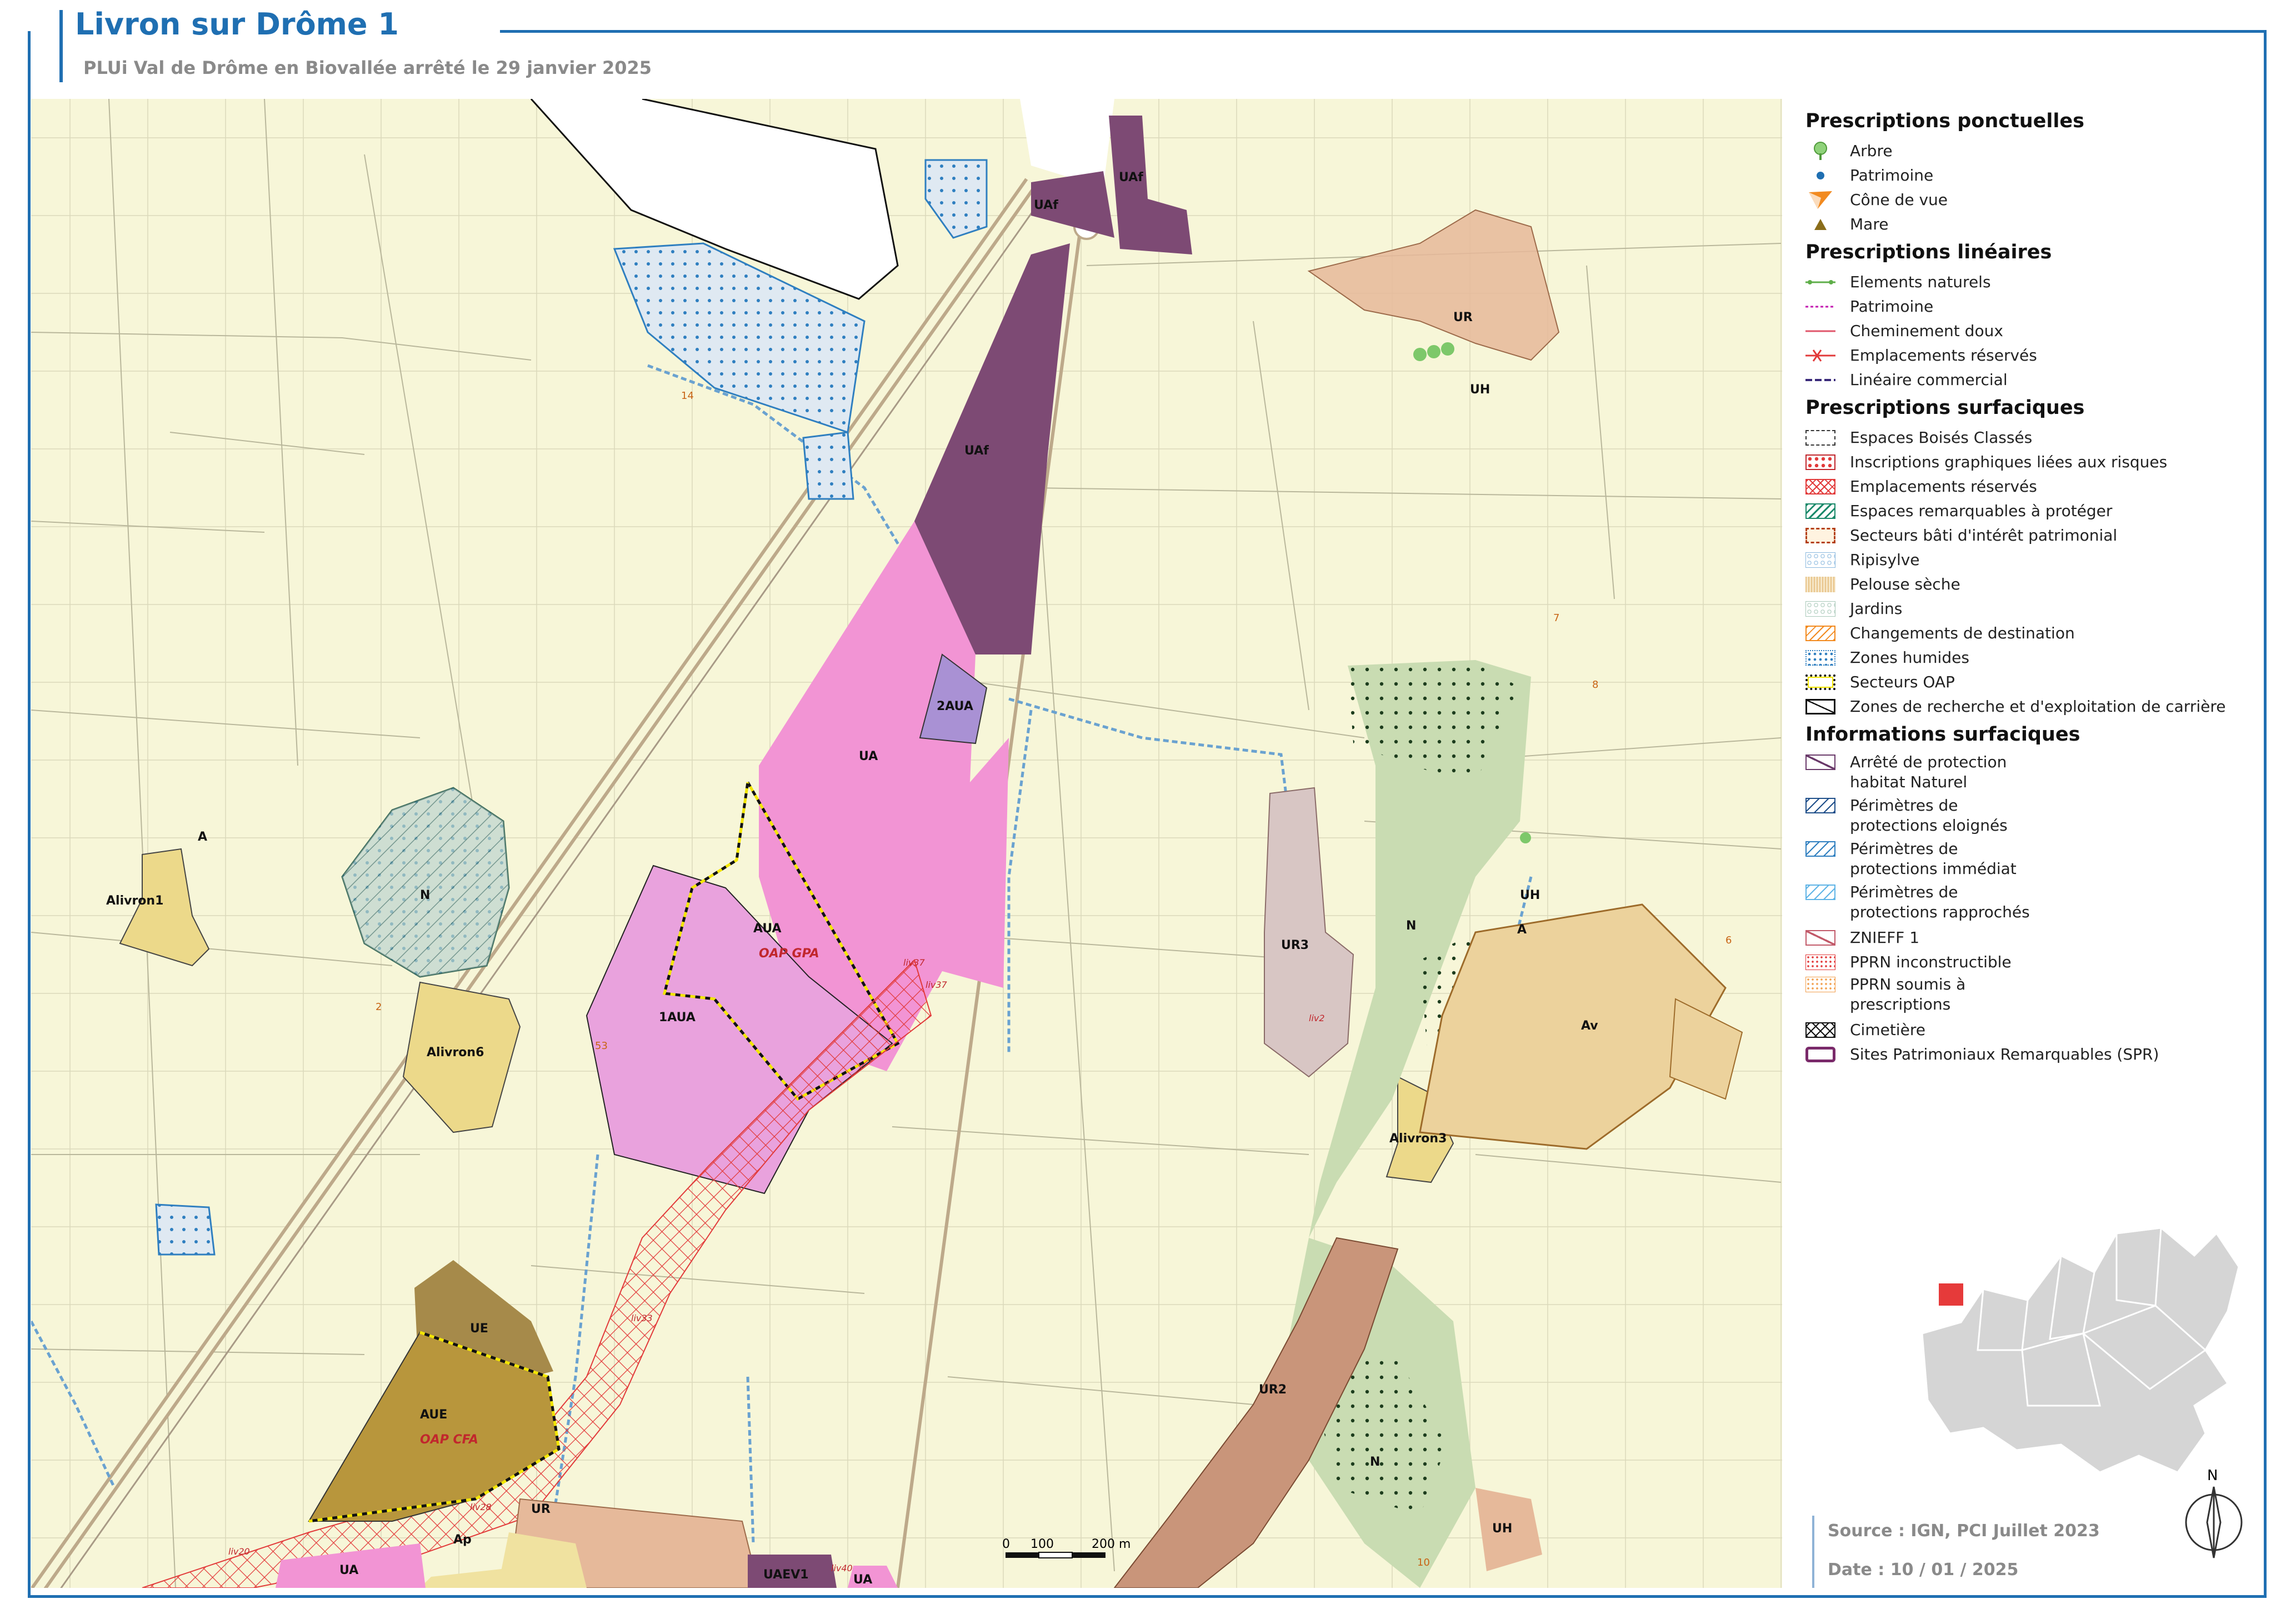 The image size is (2296, 1624). I want to click on legend-item: Cône de vue, so click(2033, 200).